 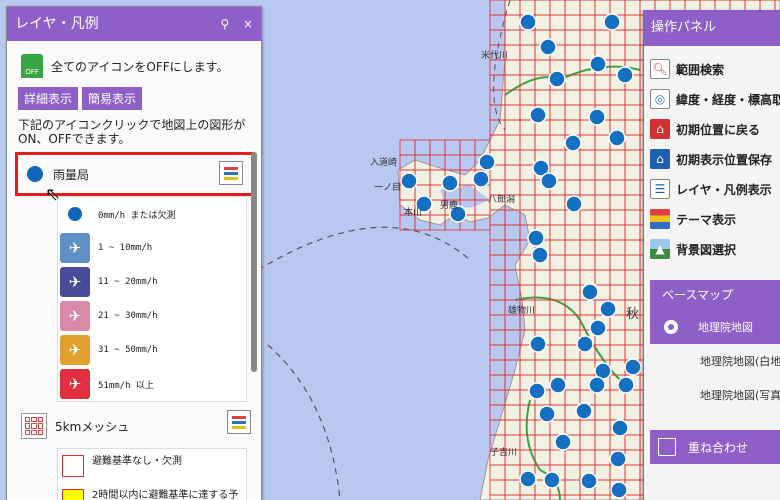 I want to click on op-range-search: 🔍︎ 範囲検索, so click(x=712, y=69).